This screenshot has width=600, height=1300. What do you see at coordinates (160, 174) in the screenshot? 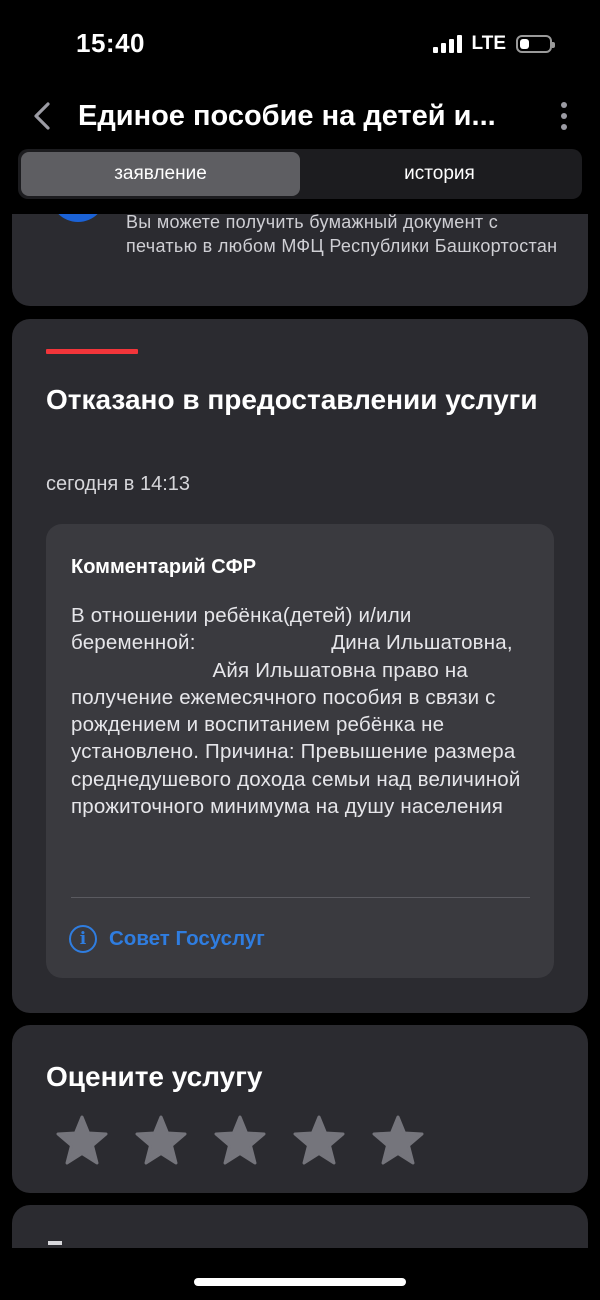
I see `tab-application: заявление` at bounding box center [160, 174].